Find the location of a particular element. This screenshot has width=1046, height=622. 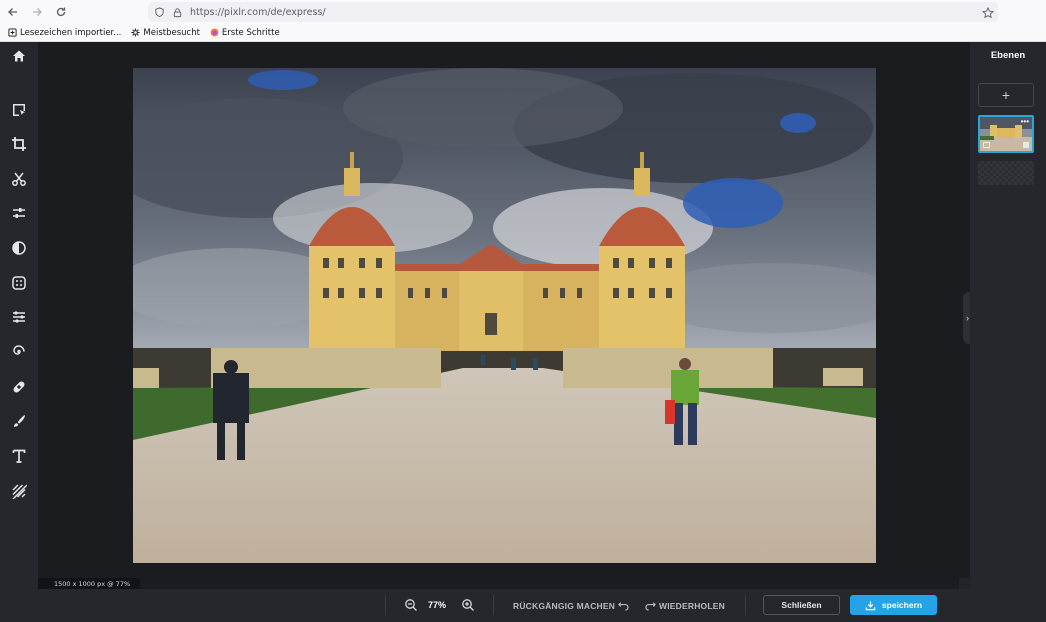

spiral-icon is located at coordinates (19, 350).